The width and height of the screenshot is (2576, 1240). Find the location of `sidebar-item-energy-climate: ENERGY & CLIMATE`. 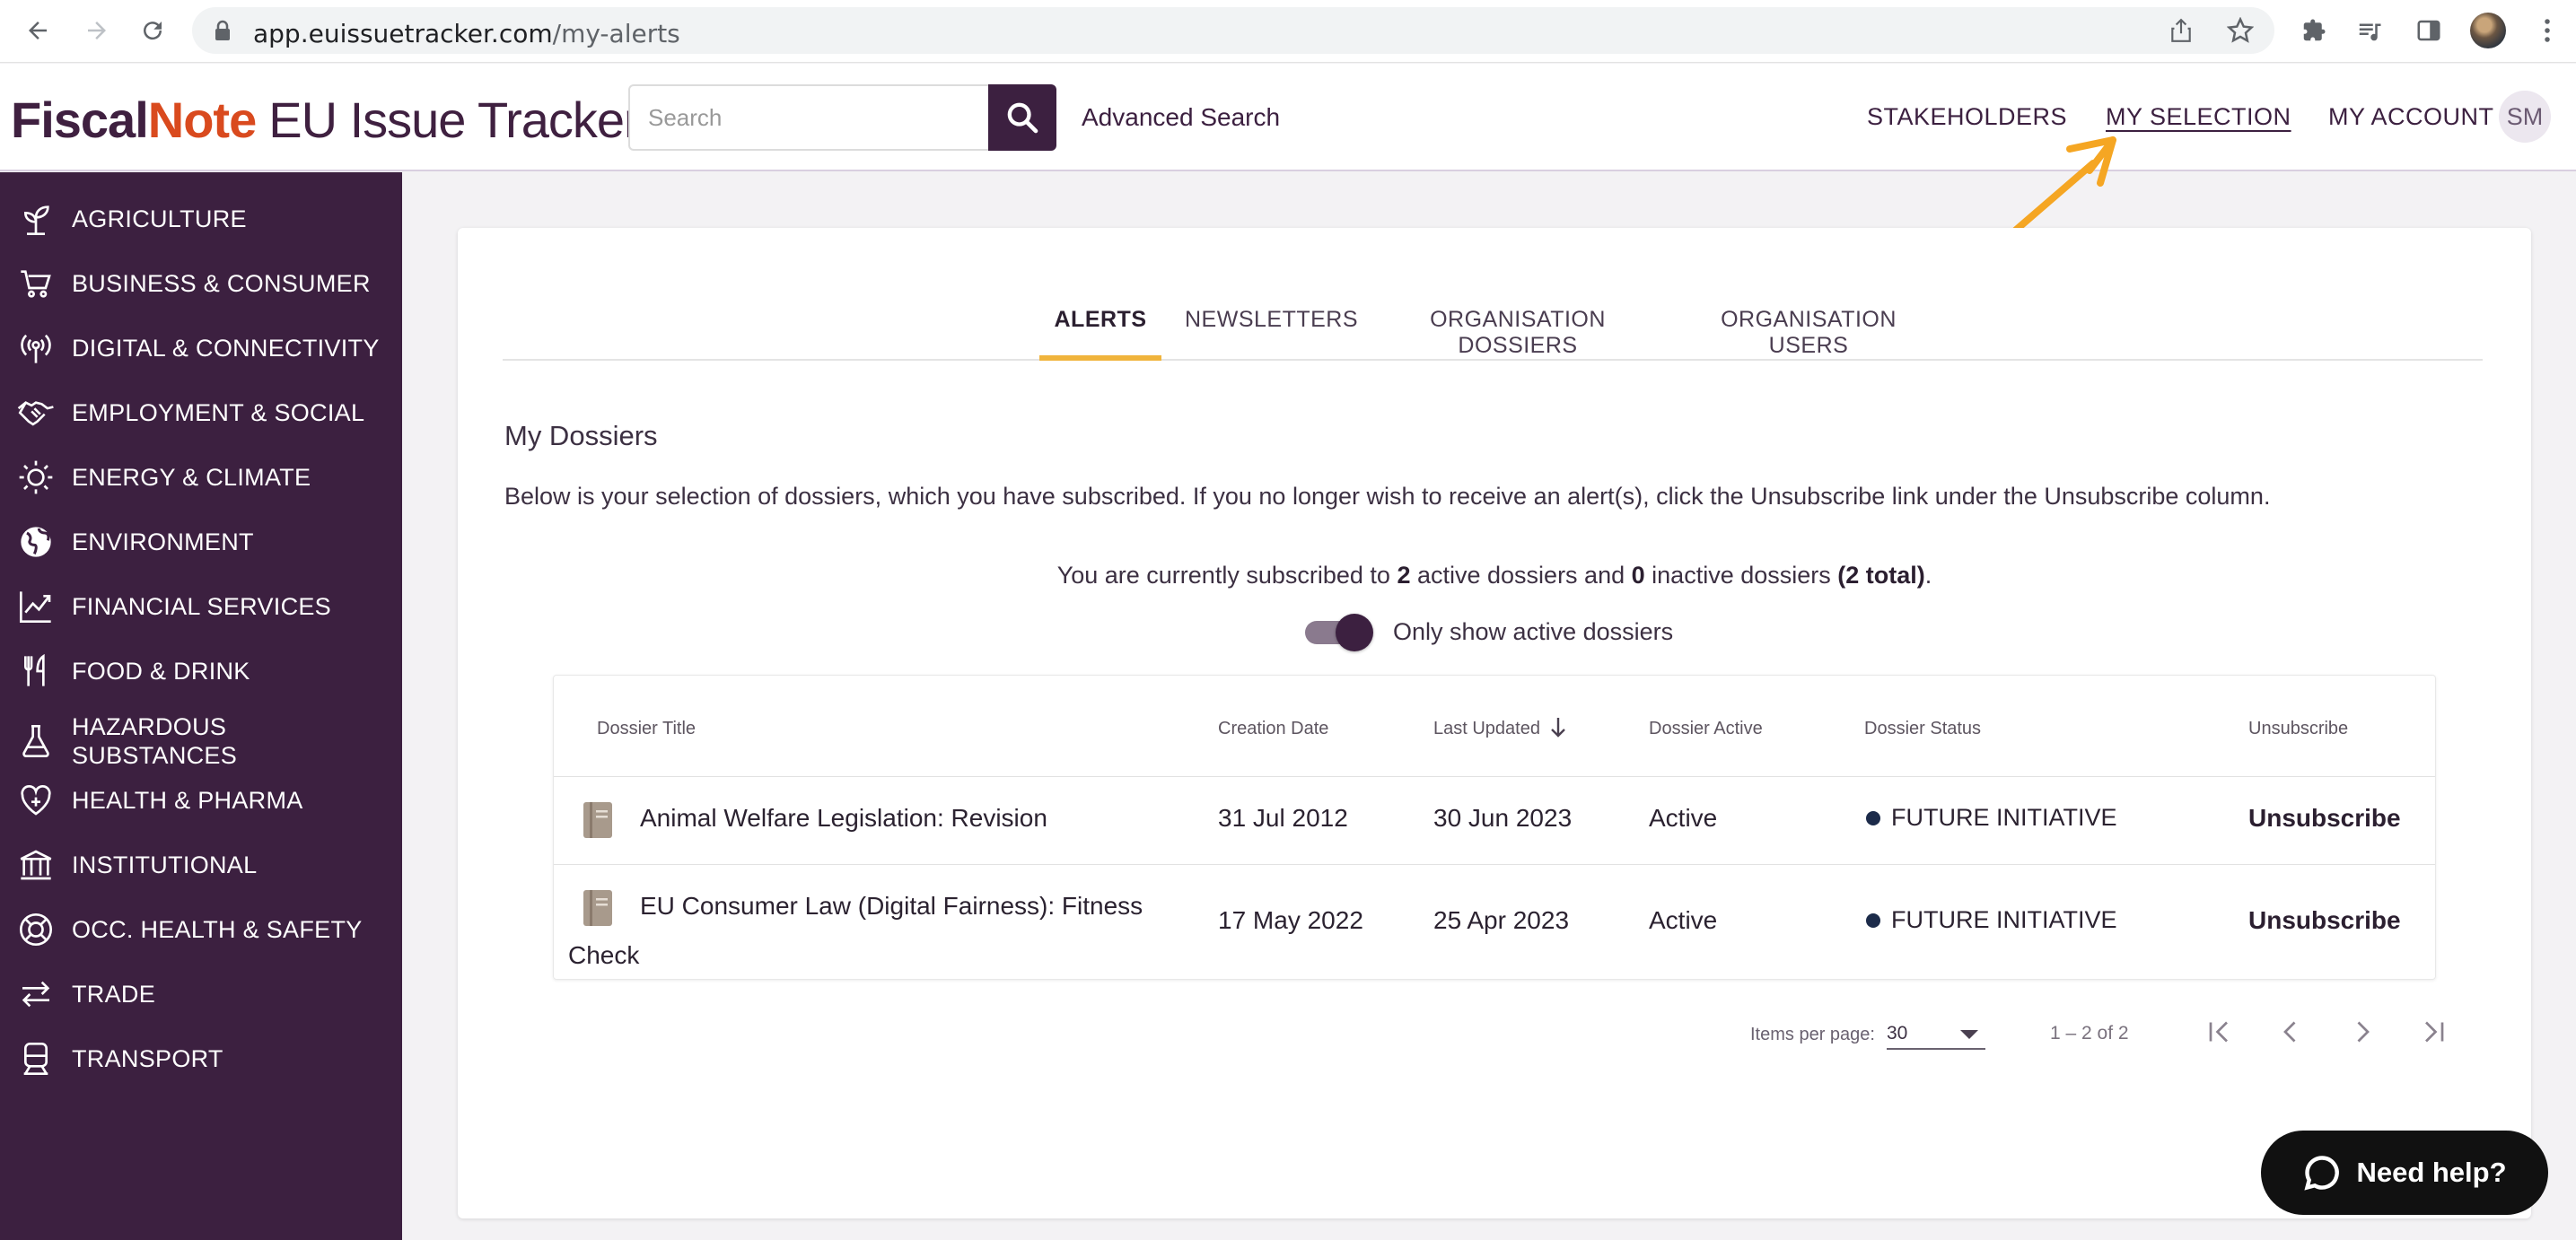

sidebar-item-energy-climate: ENERGY & CLIMATE is located at coordinates (201, 477).